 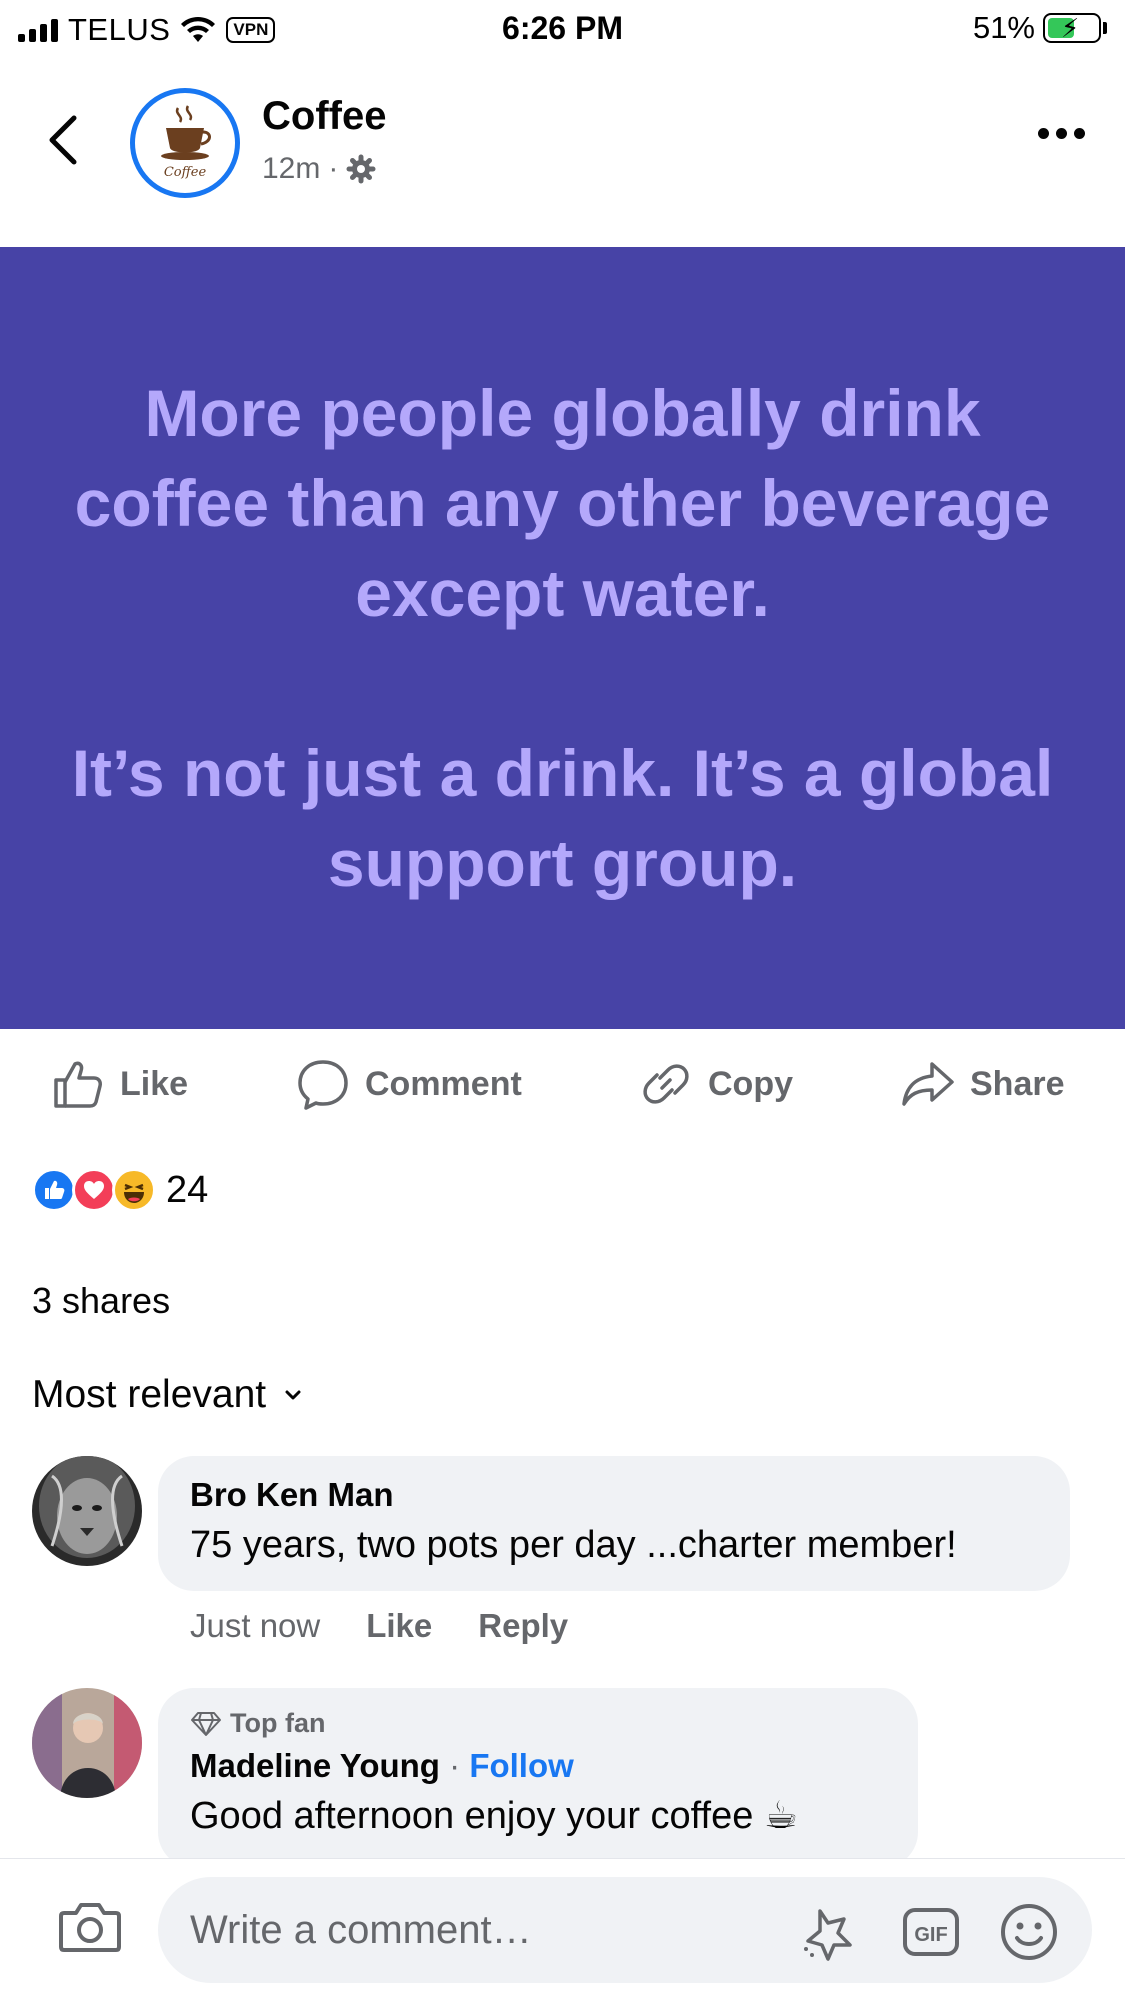 What do you see at coordinates (666, 1084) in the screenshot?
I see `link-icon` at bounding box center [666, 1084].